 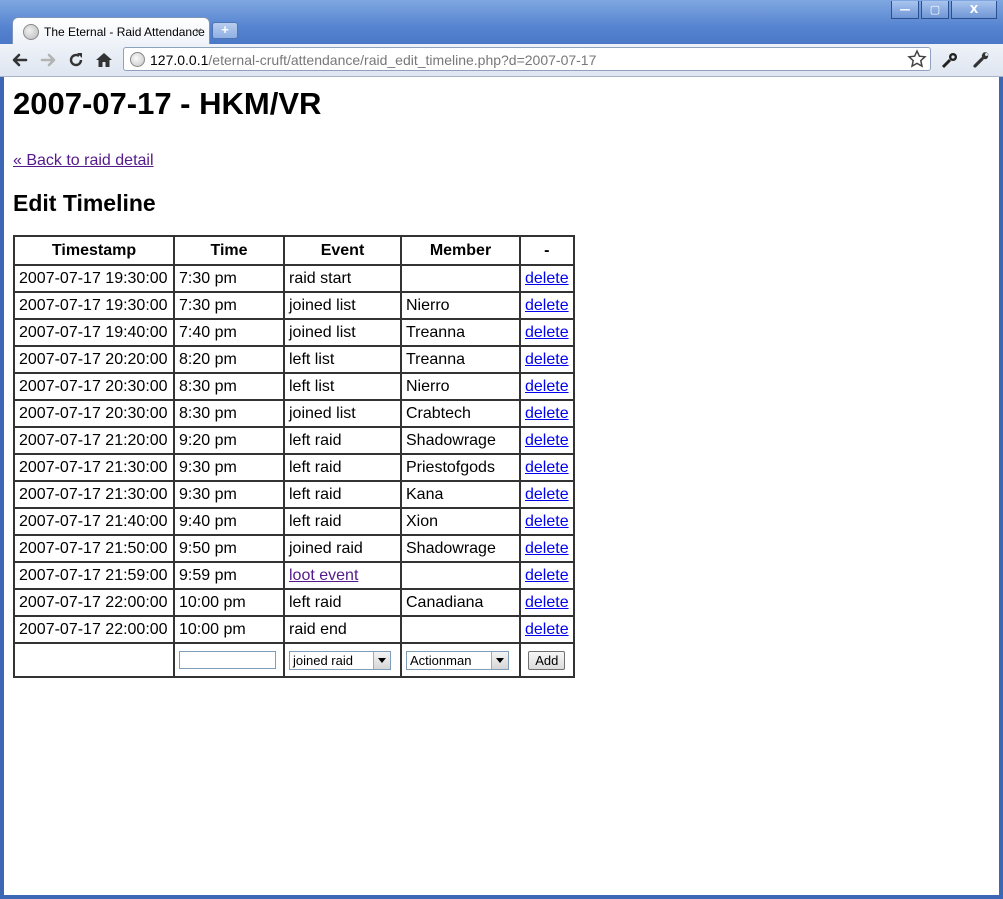 What do you see at coordinates (20, 60) in the screenshot?
I see `back-arrow-icon` at bounding box center [20, 60].